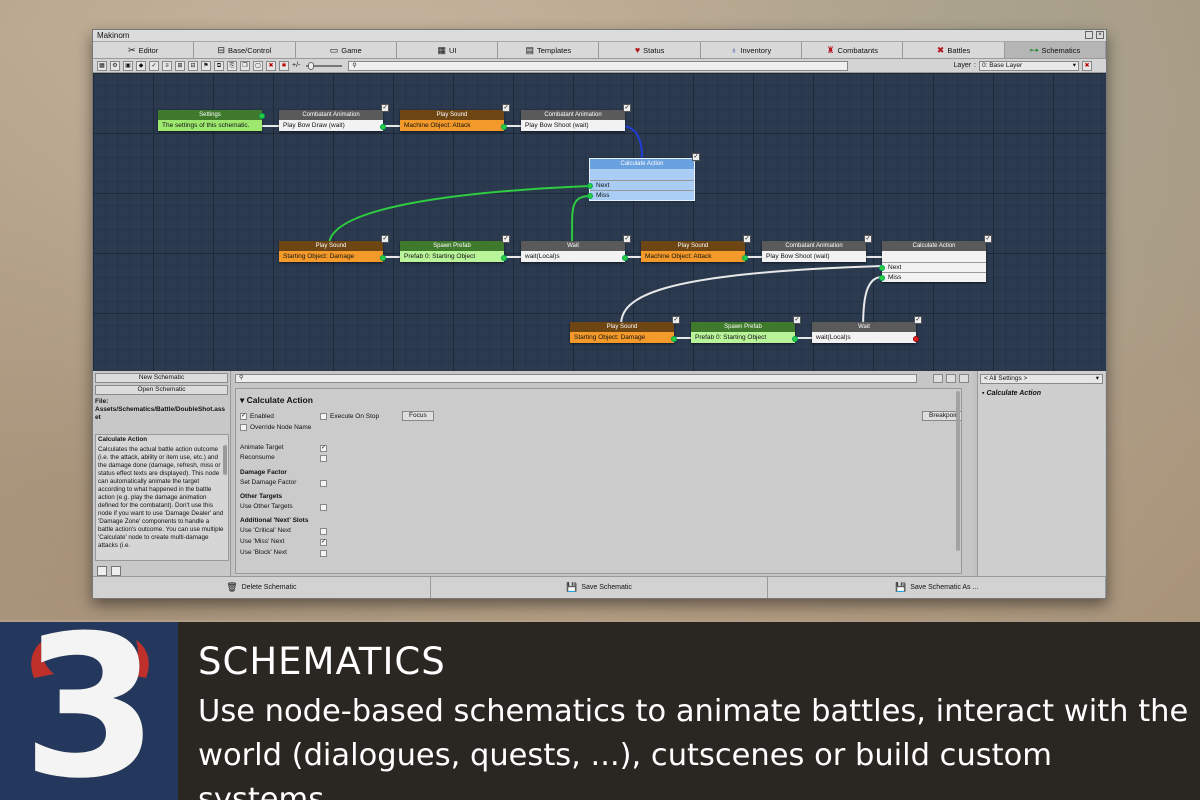 This screenshot has width=1200, height=800. I want to click on grid-icon: ▦, so click(102, 65).